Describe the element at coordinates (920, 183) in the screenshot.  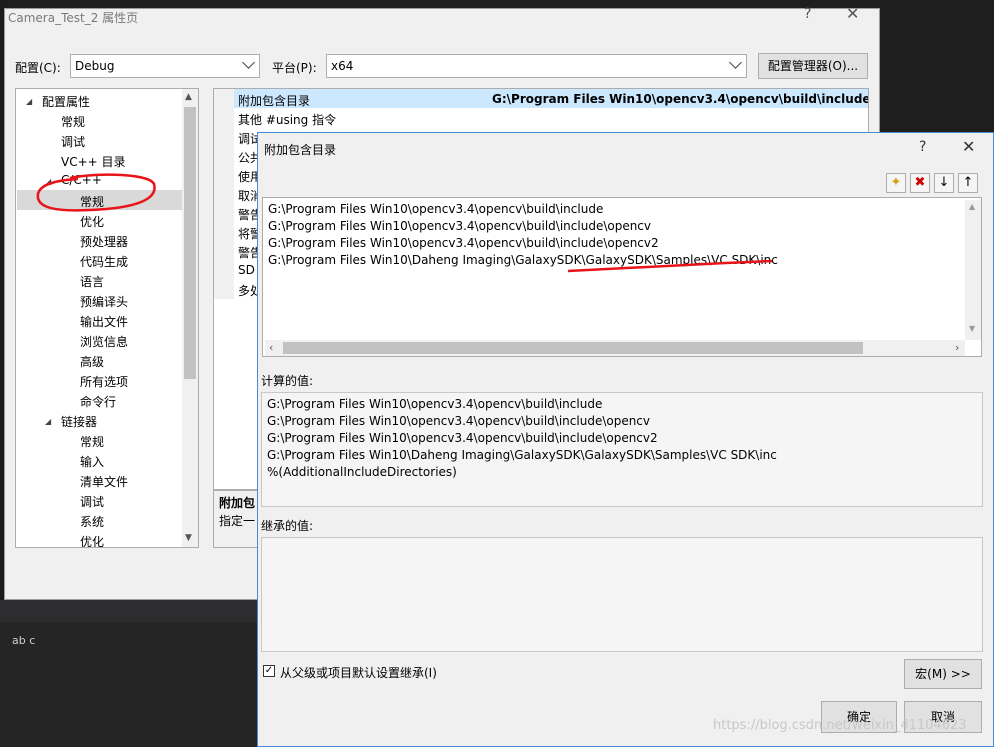
I see `delete-icon: ✖` at that location.